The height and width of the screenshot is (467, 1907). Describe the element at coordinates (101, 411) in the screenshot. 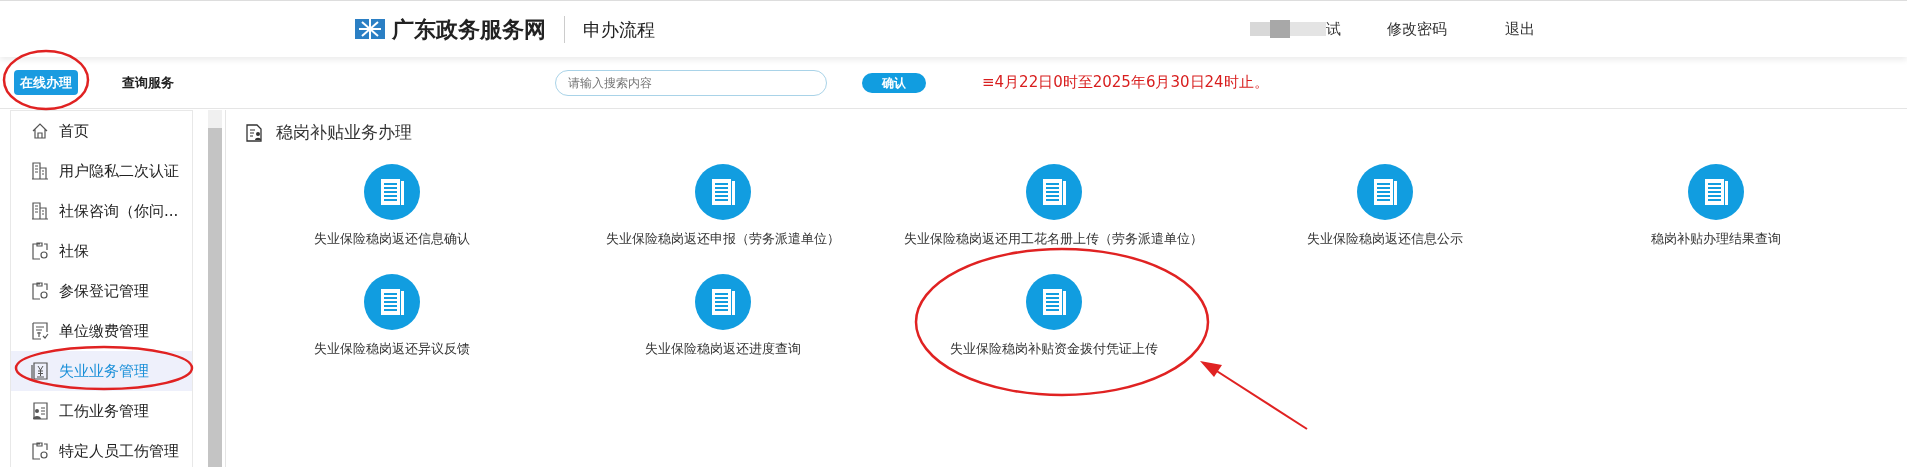

I see `sidebar-item: 工伤业务管理` at that location.